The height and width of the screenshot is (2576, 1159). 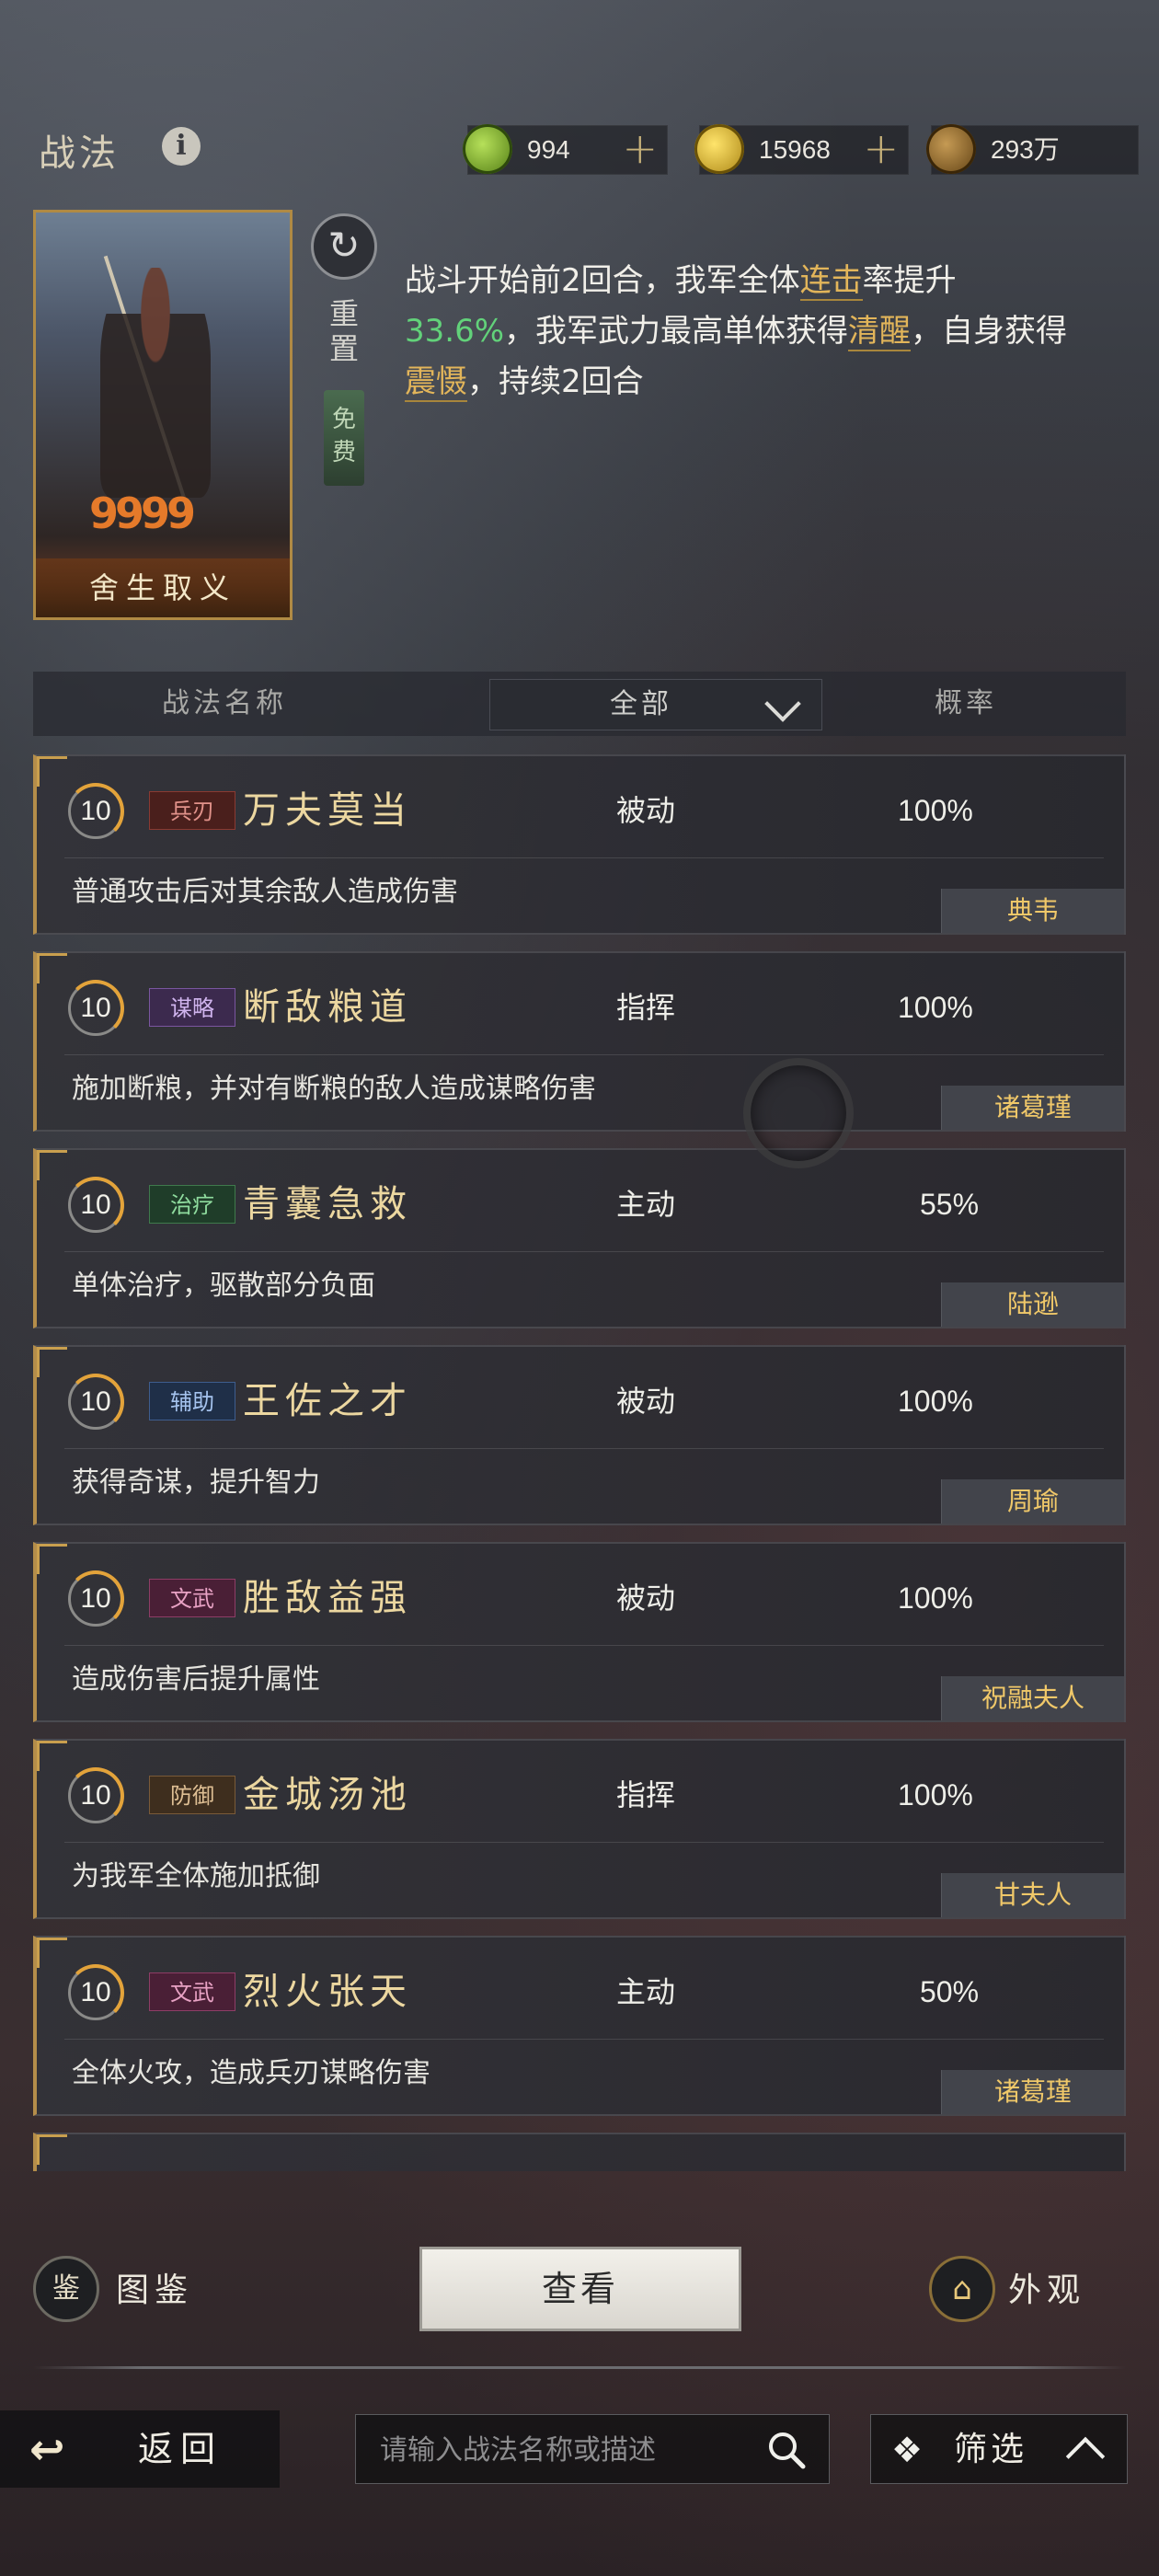 I want to click on skill-rate: 55%, so click(x=950, y=1204).